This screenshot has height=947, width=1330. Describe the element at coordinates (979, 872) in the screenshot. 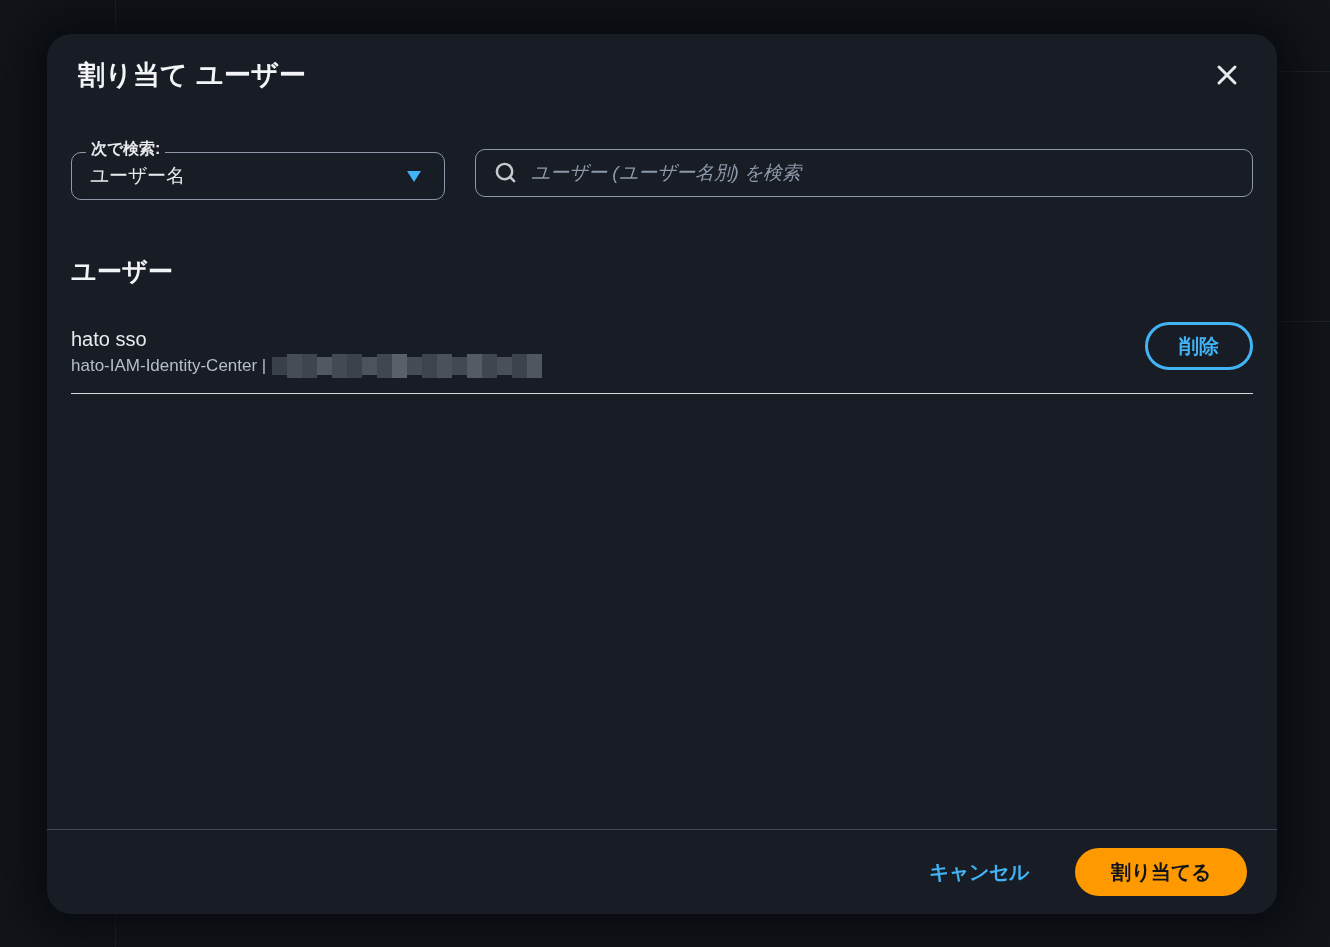

I see `cancel-button: キャンセル` at that location.